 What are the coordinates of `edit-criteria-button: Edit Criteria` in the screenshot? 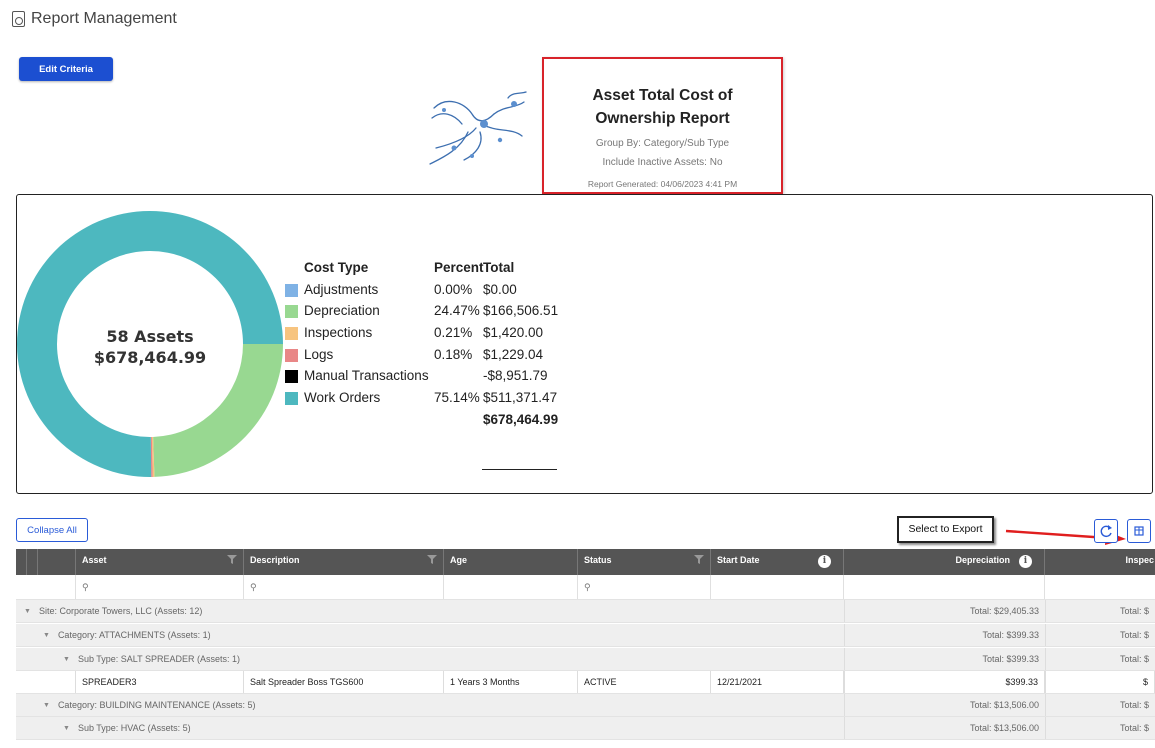 It's located at (66, 69).